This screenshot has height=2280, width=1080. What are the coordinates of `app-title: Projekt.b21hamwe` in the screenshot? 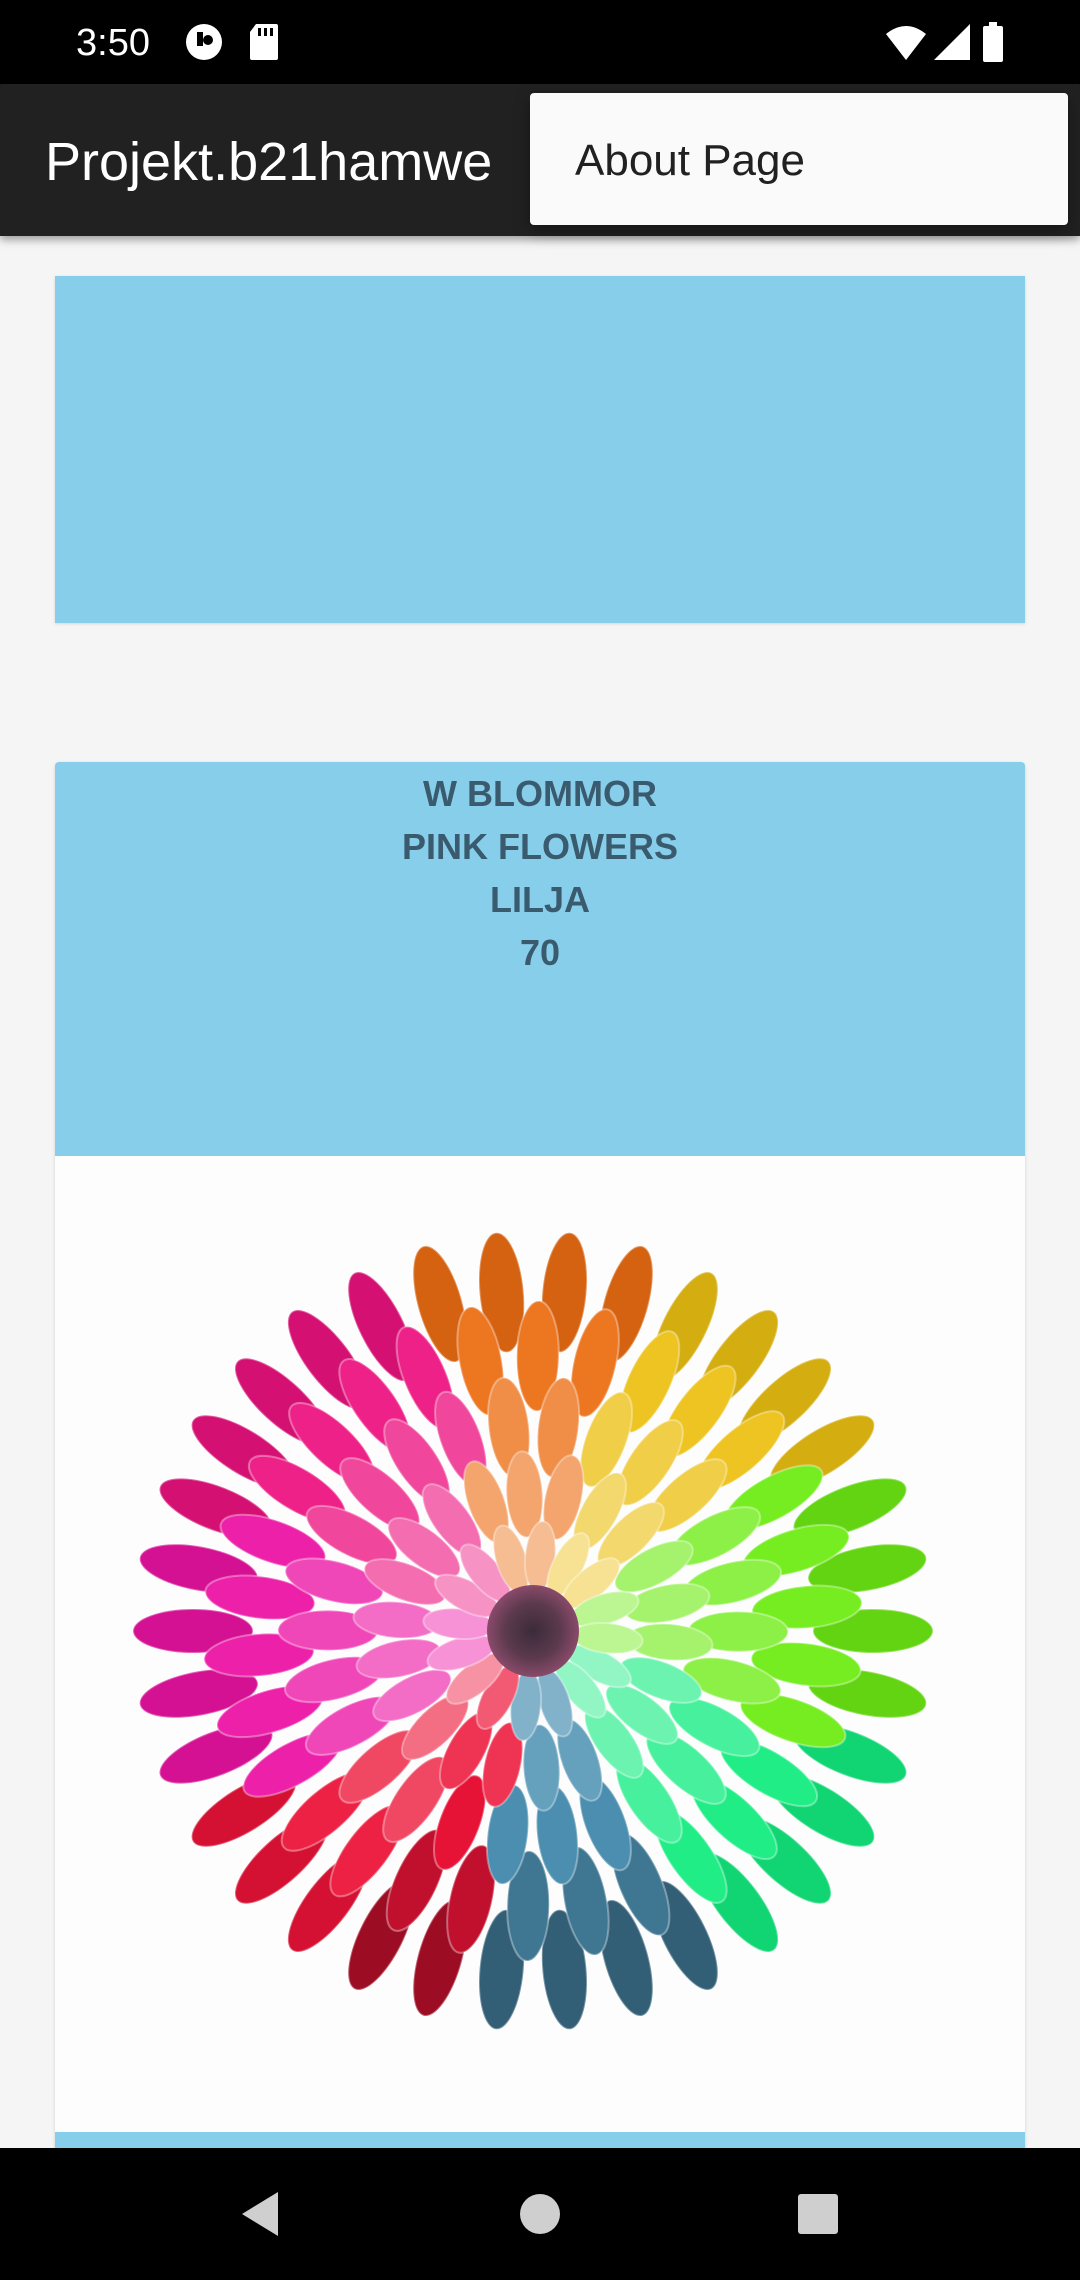 It's located at (269, 162).